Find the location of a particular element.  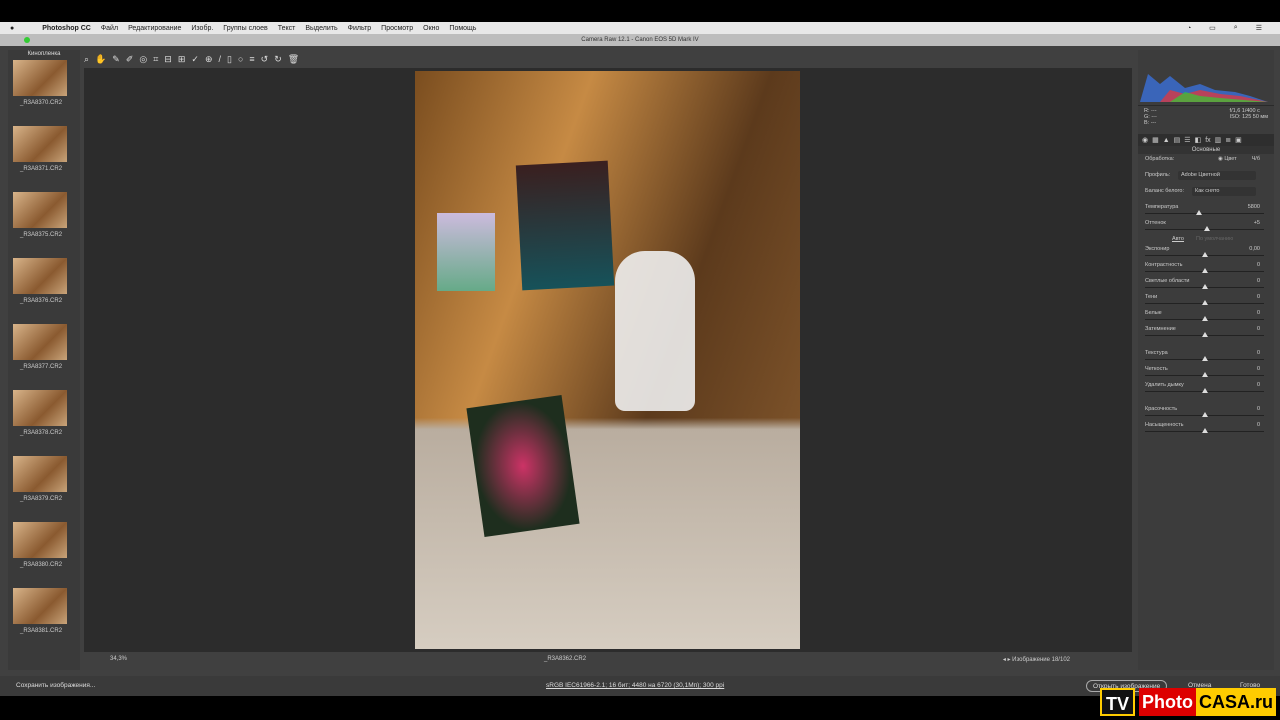

menu-icon: ☰ is located at coordinates (1259, 28).